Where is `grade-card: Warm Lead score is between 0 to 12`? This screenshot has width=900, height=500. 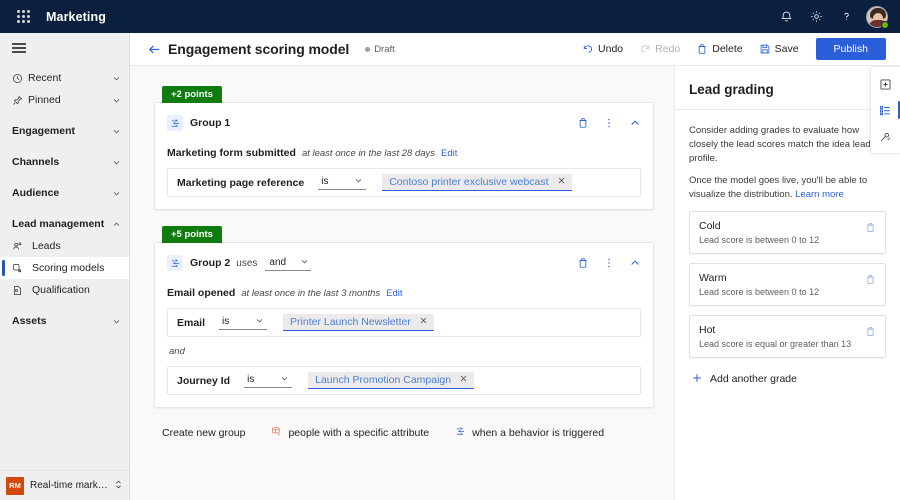 grade-card: Warm Lead score is between 0 to 12 is located at coordinates (787, 284).